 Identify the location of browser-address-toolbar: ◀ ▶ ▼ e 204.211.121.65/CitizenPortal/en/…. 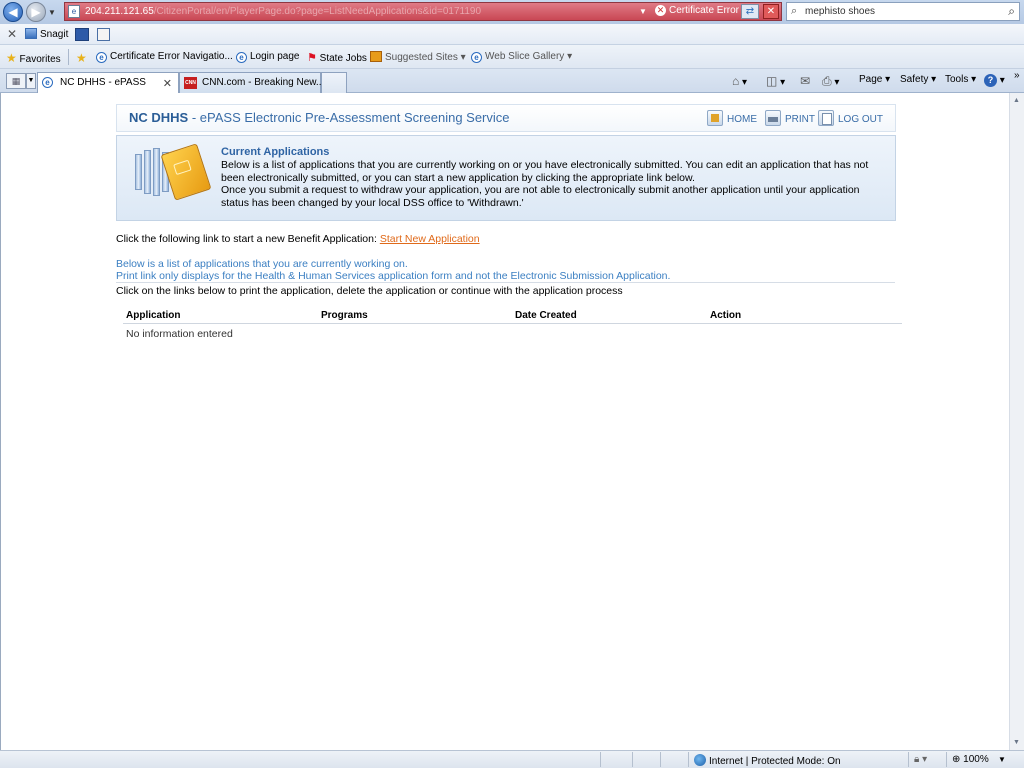
(512, 12).